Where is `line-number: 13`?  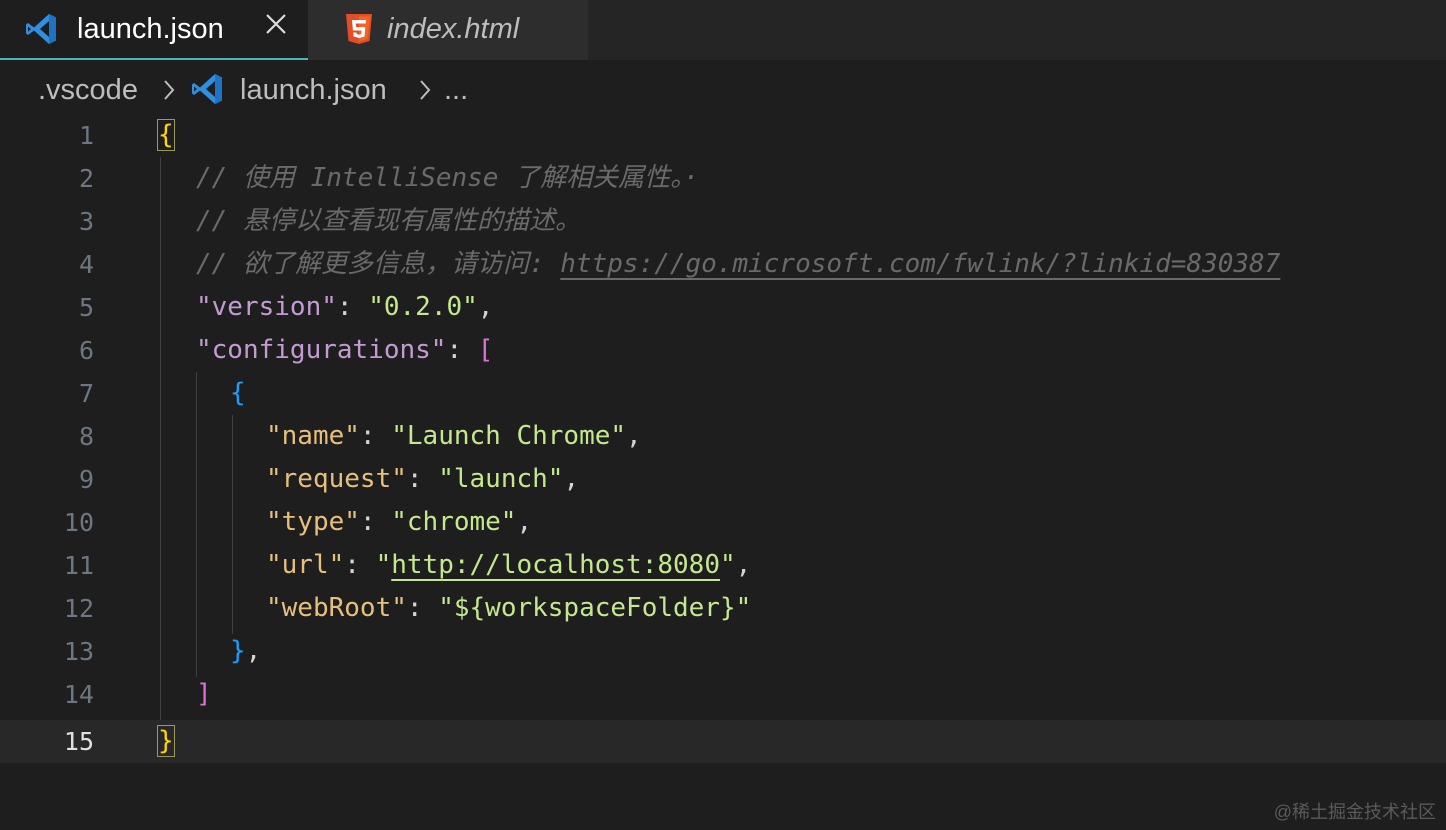
line-number: 13 is located at coordinates (78, 651).